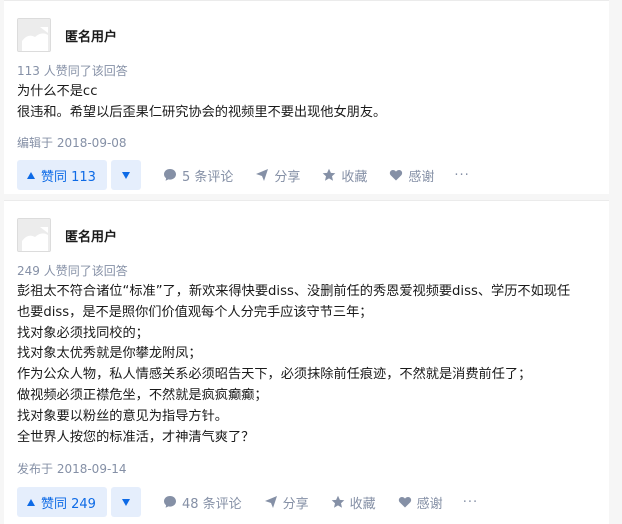 The width and height of the screenshot is (622, 524). Describe the element at coordinates (136, 437) in the screenshot. I see `content-line: 全世界人按您的标准活，才神清气爽了？` at that location.